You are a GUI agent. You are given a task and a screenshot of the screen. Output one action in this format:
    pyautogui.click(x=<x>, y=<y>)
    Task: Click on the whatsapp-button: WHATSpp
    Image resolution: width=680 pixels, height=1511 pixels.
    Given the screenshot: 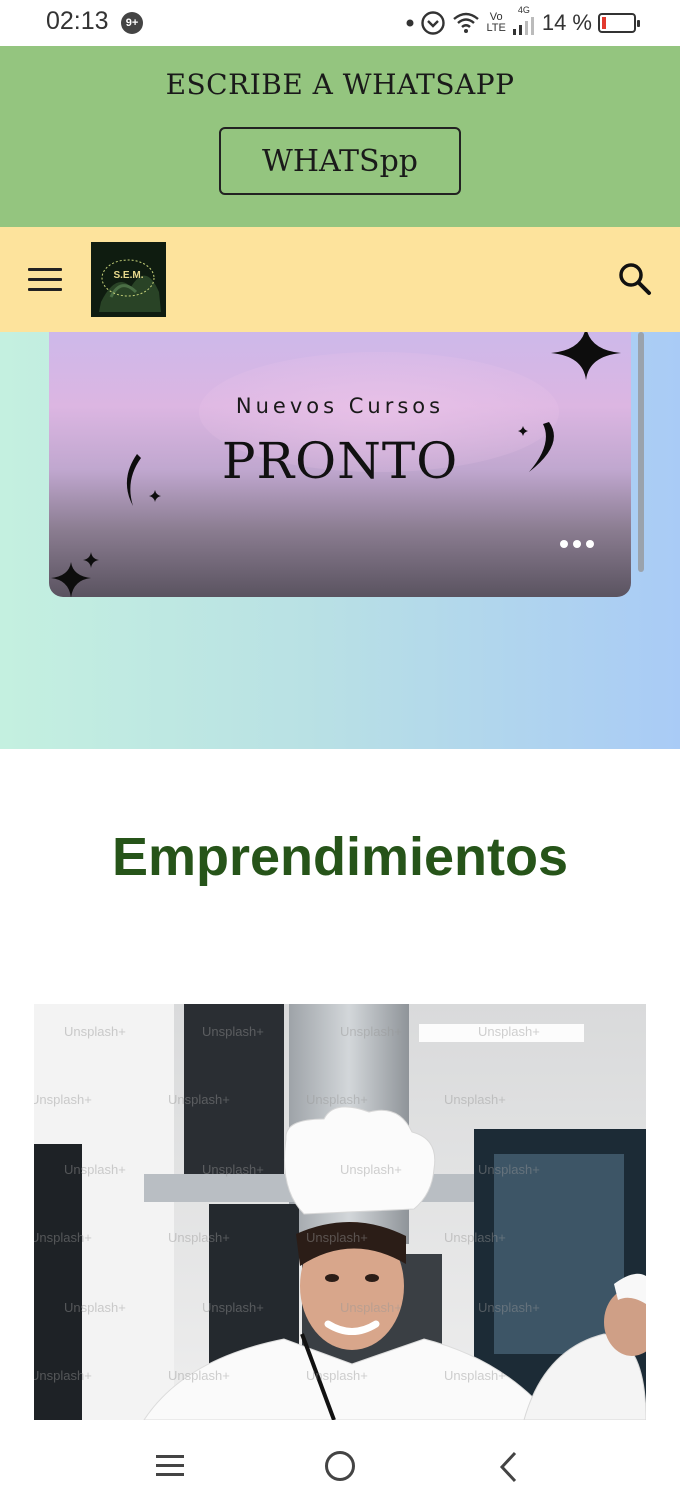 What is the action you would take?
    pyautogui.click(x=340, y=161)
    